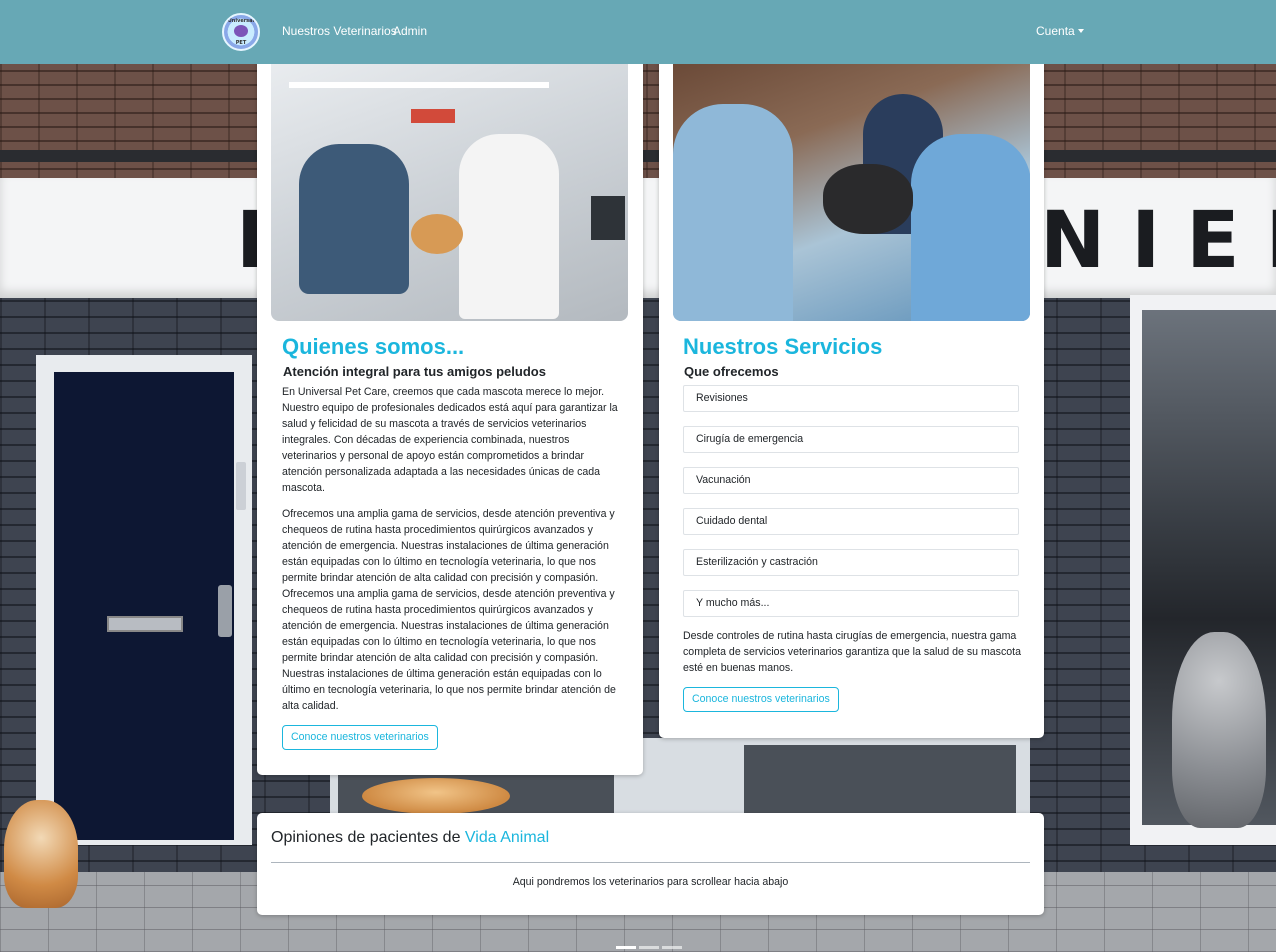 This screenshot has height=952, width=1276. Describe the element at coordinates (144, 606) in the screenshot. I see `front-door` at that location.